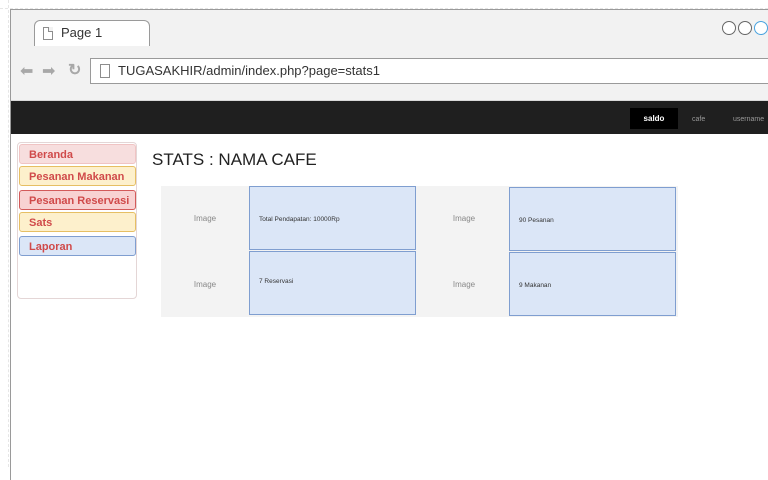  Describe the element at coordinates (332, 283) in the screenshot. I see `stat-card-reservasi: 7 Reservasi` at that location.